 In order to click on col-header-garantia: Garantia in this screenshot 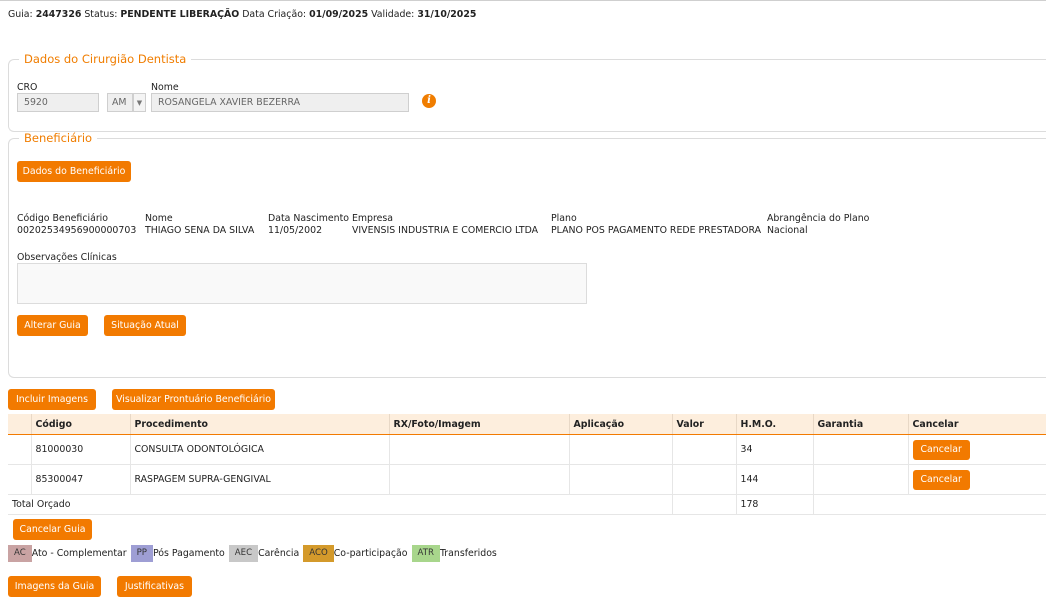, I will do `click(861, 424)`.